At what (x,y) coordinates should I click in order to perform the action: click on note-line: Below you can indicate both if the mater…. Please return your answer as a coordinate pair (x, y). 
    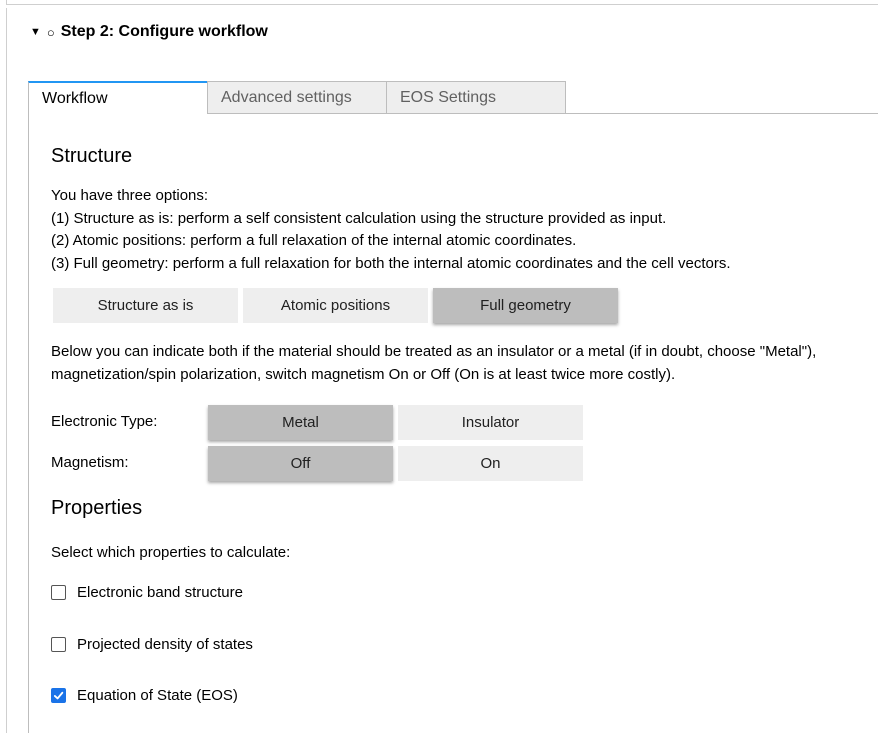
    Looking at the image, I should click on (434, 351).